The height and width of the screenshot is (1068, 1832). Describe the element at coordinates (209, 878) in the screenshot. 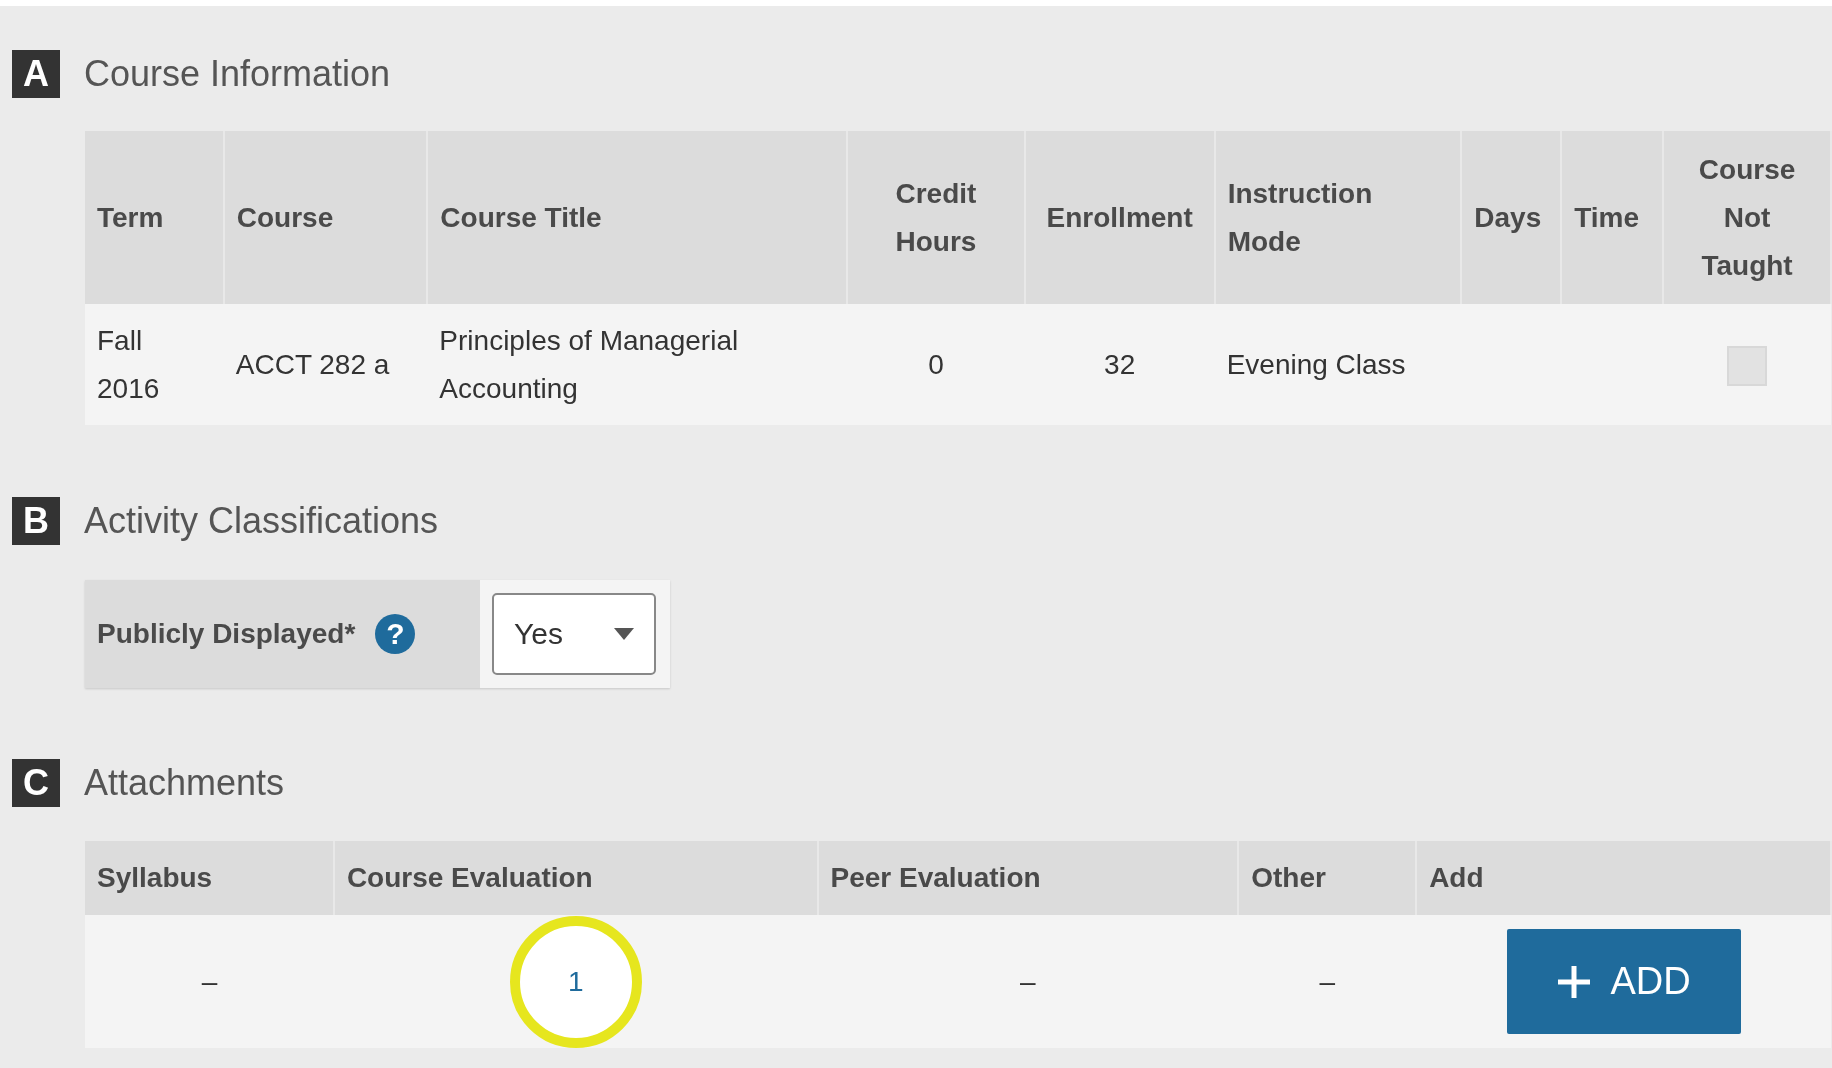

I see `column-header: Syllabus` at that location.